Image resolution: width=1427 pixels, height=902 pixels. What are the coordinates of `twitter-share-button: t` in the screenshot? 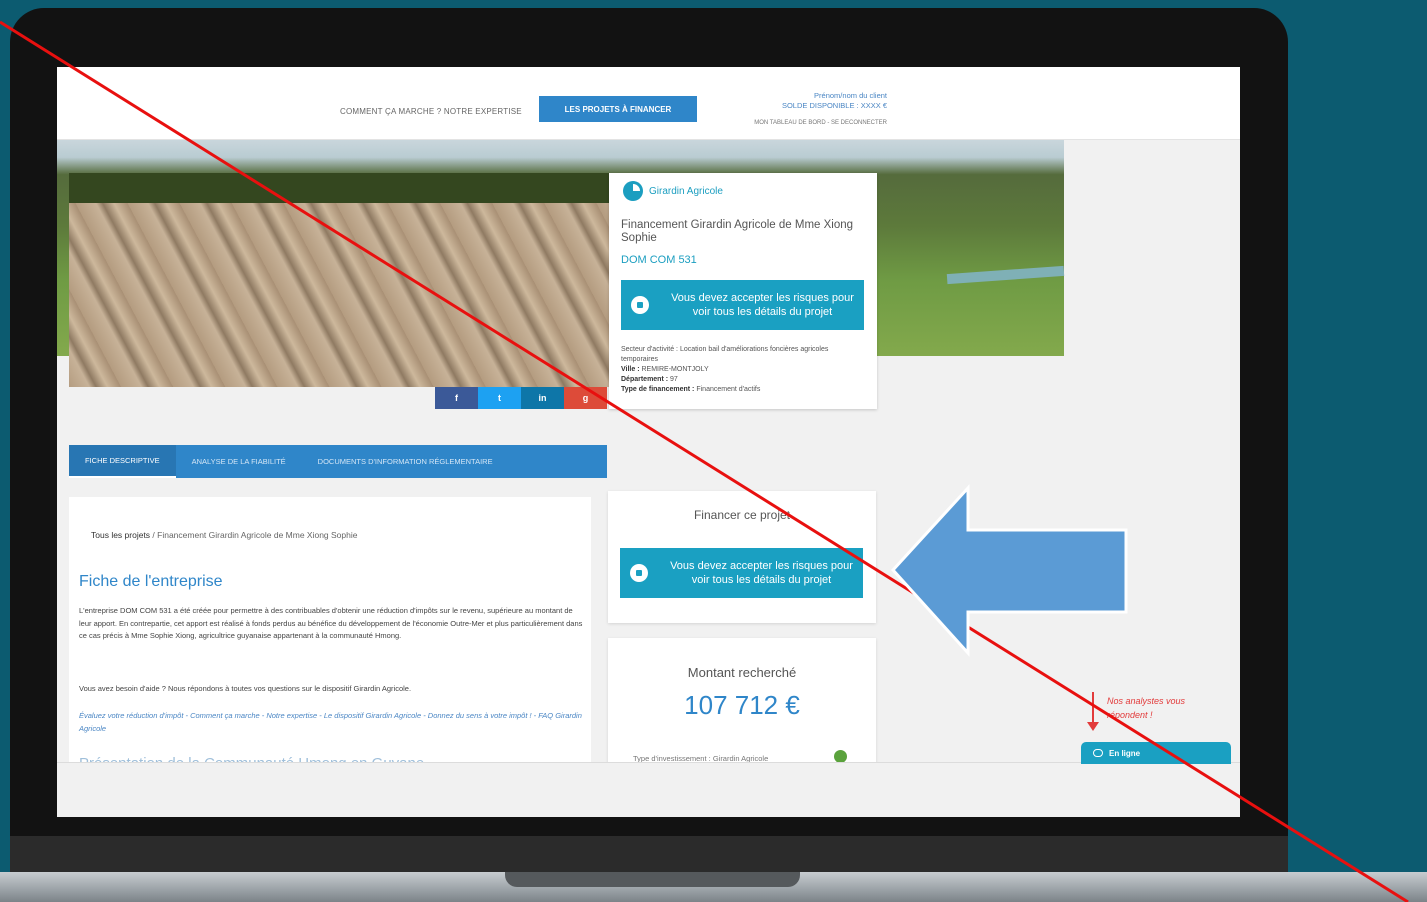 It's located at (499, 398).